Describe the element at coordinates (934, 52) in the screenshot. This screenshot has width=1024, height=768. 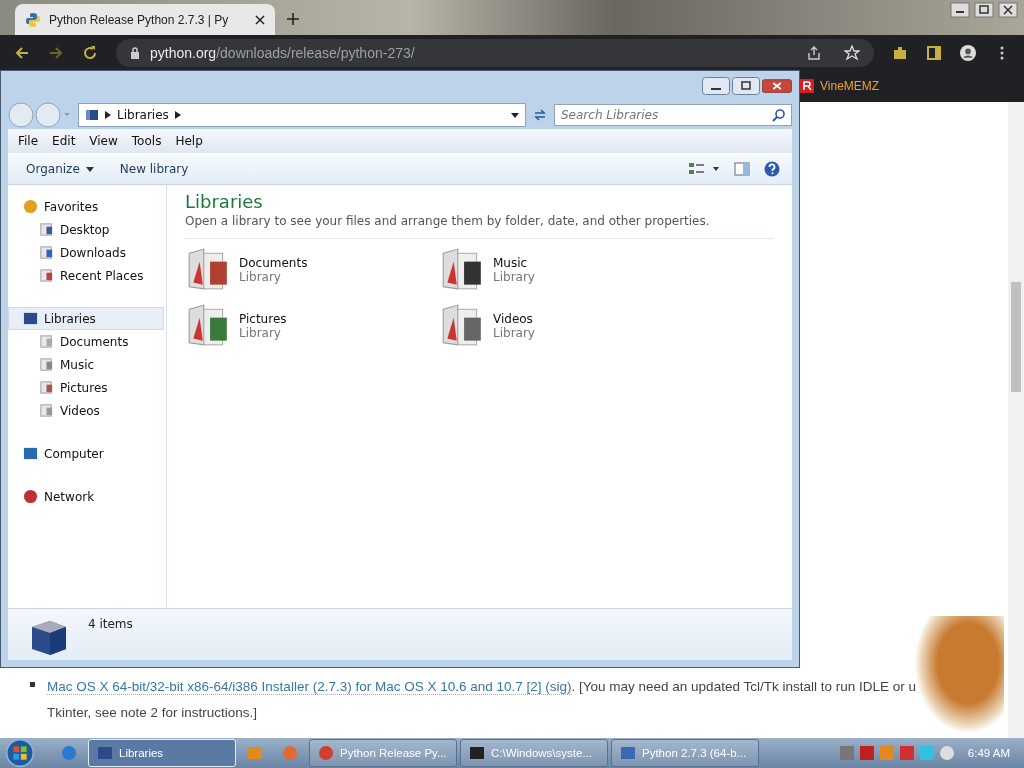
I see `sidebar-icon` at that location.